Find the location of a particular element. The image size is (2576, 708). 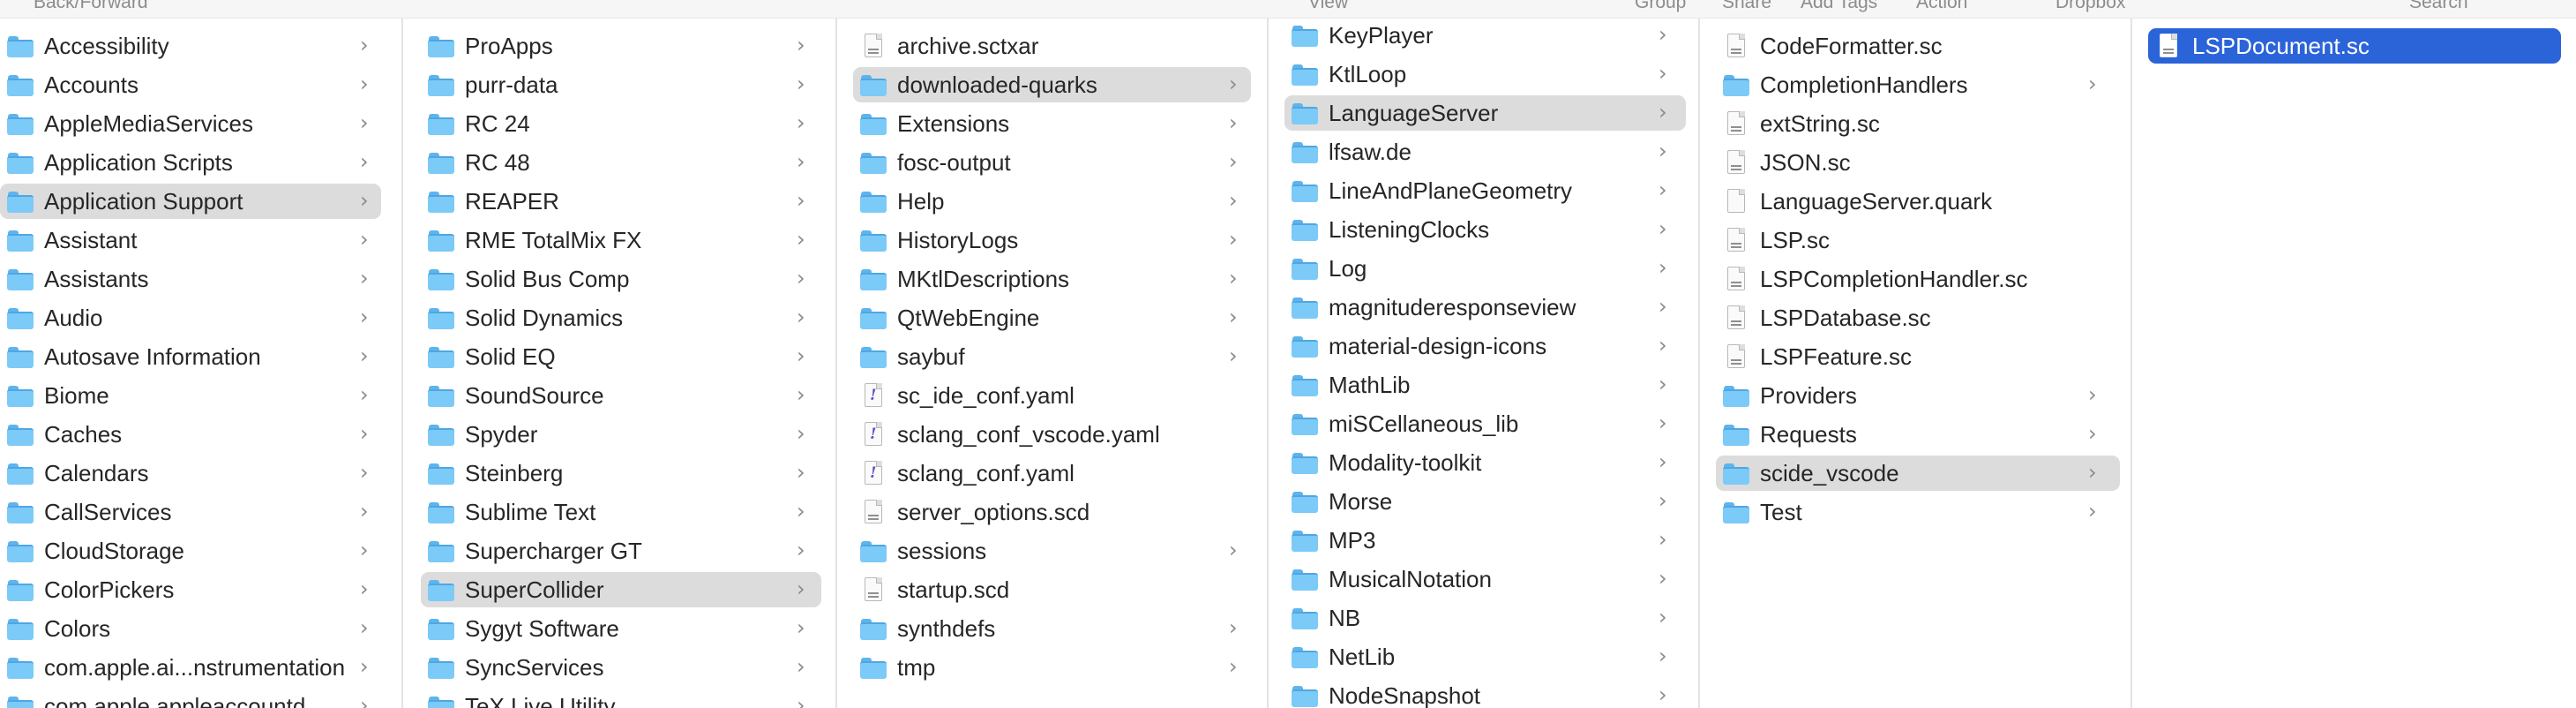

folder-row: Providers › is located at coordinates (1918, 395).